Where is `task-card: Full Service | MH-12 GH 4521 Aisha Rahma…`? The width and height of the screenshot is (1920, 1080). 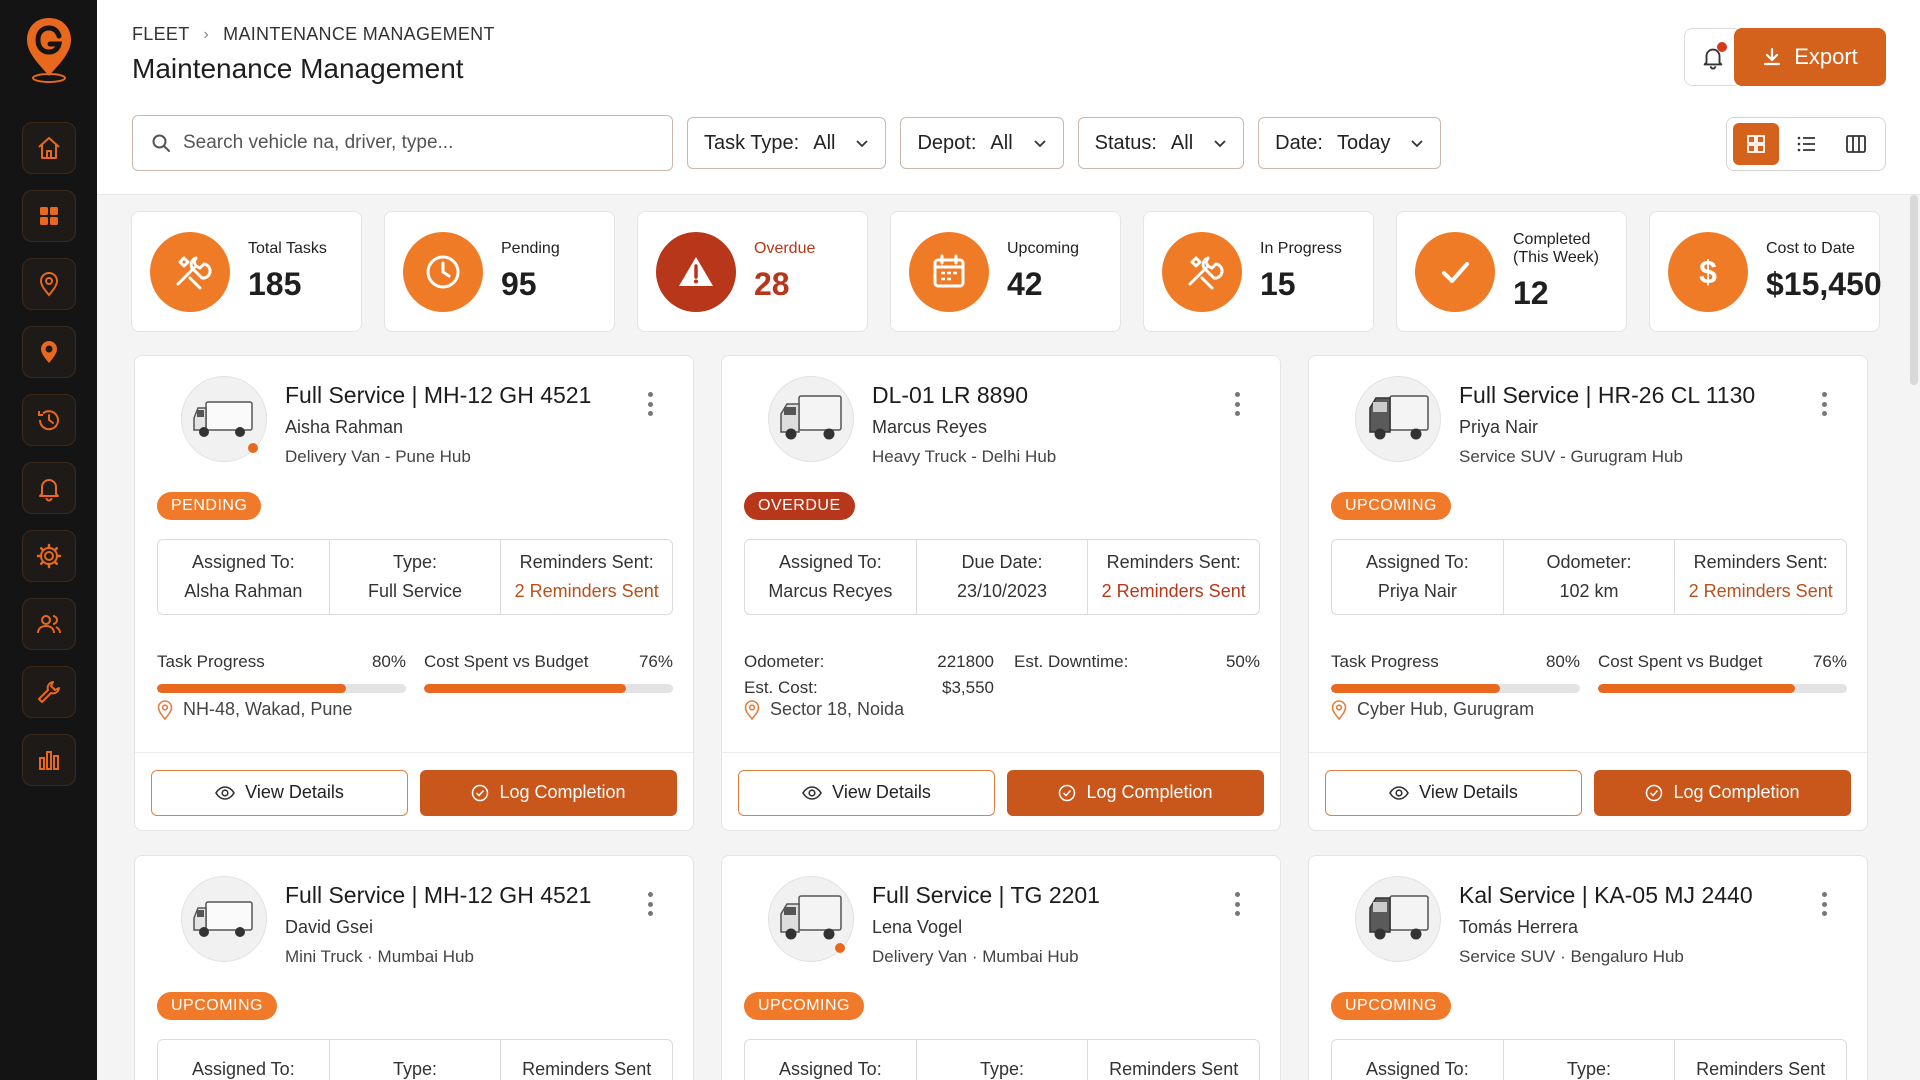
task-card: Full Service | MH-12 GH 4521 Aisha Rahma… is located at coordinates (414, 593).